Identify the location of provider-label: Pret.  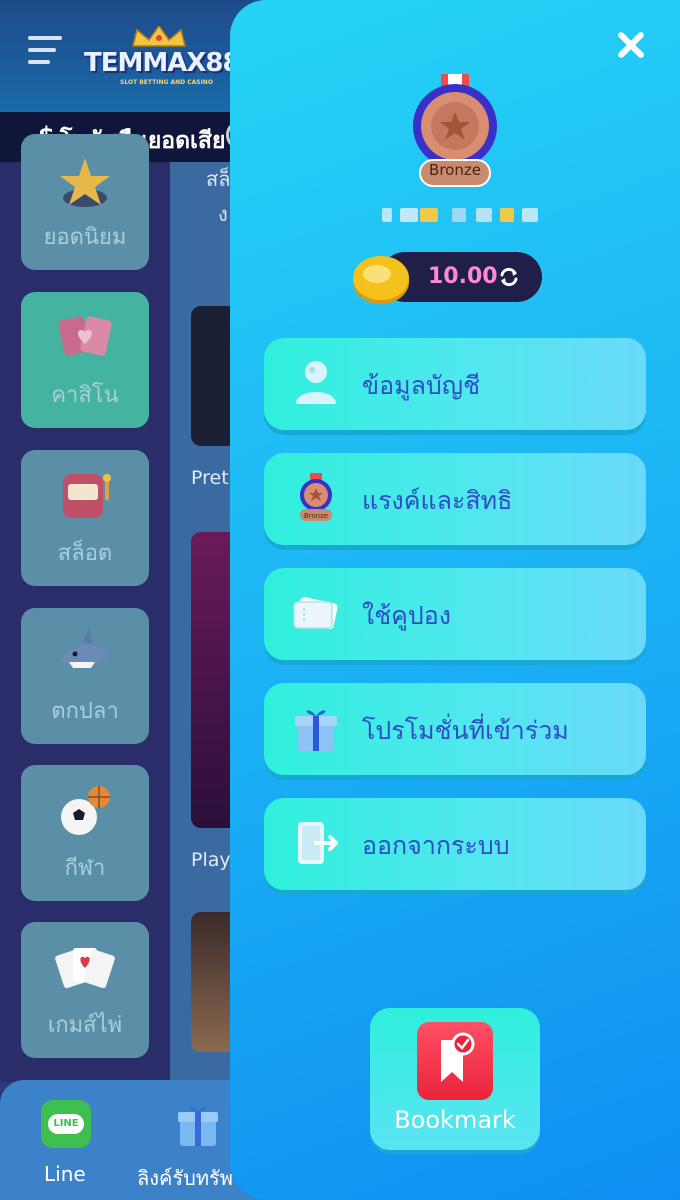
(210, 478).